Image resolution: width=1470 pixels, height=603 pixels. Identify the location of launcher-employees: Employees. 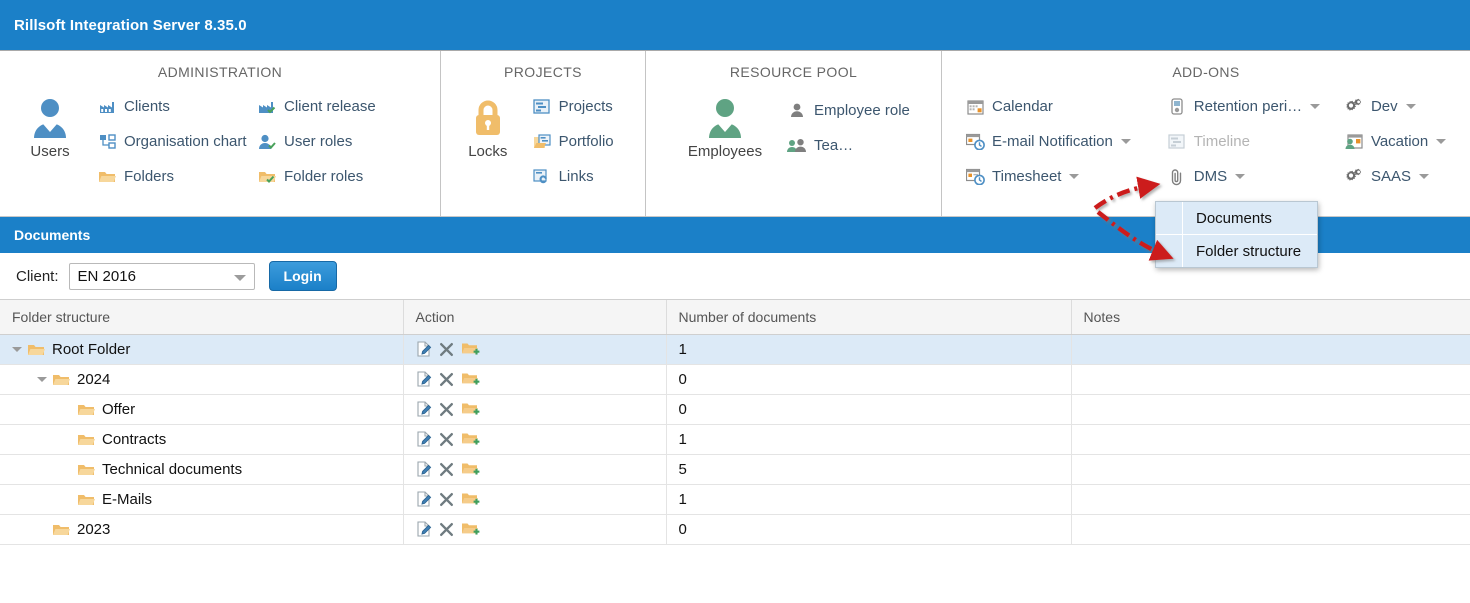
(725, 124).